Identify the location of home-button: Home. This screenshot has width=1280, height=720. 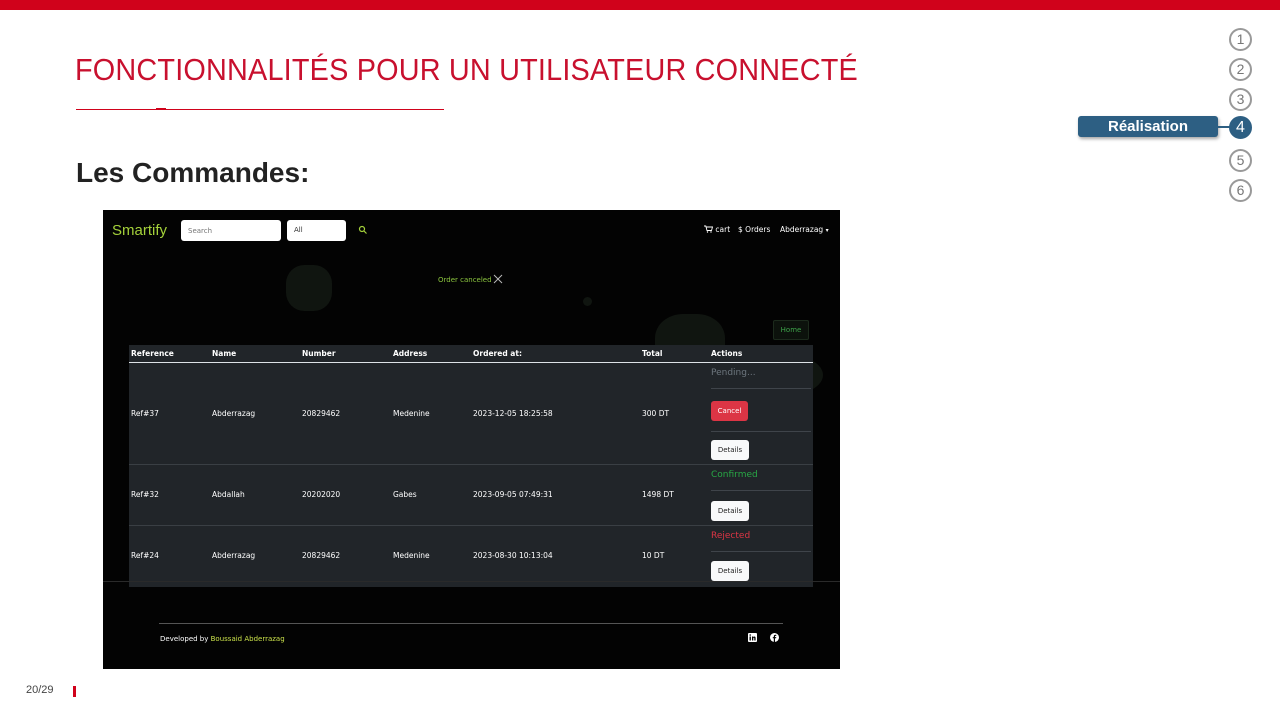
(791, 330).